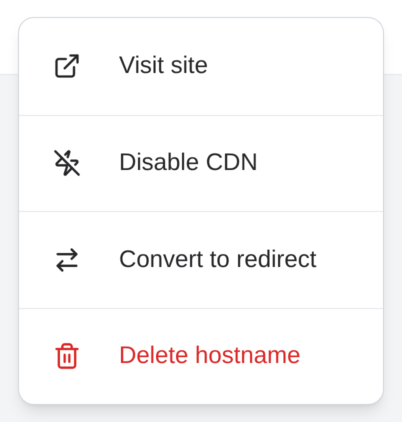  What do you see at coordinates (67, 66) in the screenshot?
I see `external-link-icon` at bounding box center [67, 66].